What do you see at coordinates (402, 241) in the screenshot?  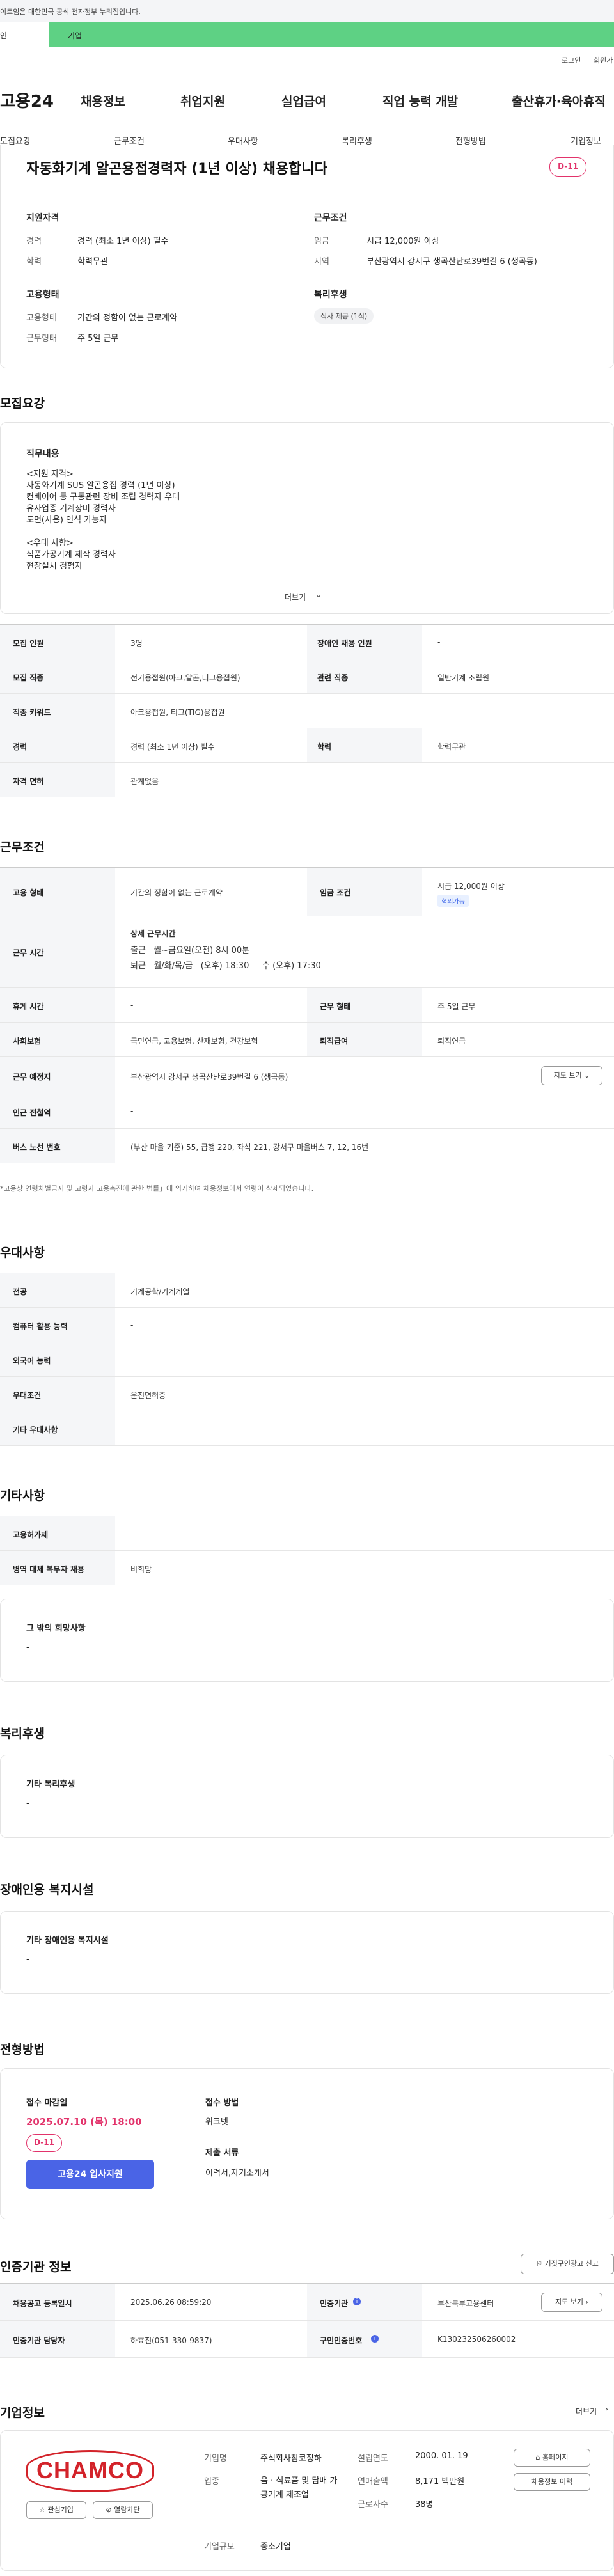 I see `cond-value: 시급 12,000원 이상` at bounding box center [402, 241].